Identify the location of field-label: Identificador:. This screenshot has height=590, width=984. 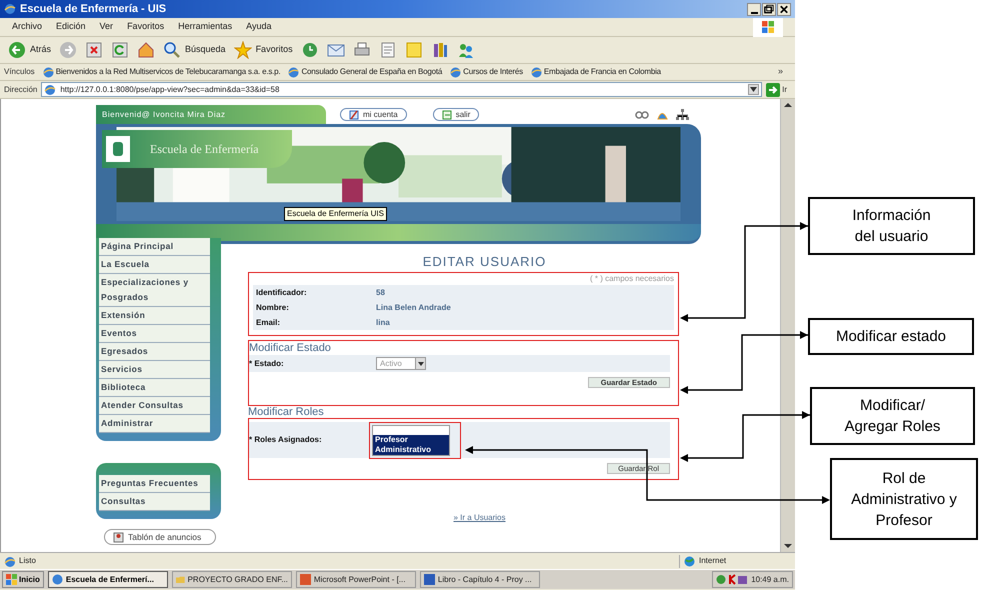
(282, 292).